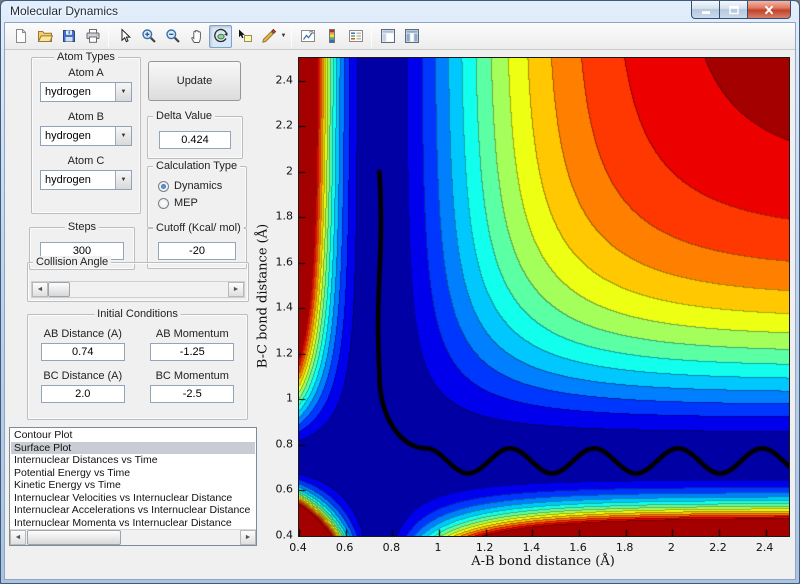 The width and height of the screenshot is (800, 584). What do you see at coordinates (387, 36) in the screenshot?
I see `hide-plot-tools-button` at bounding box center [387, 36].